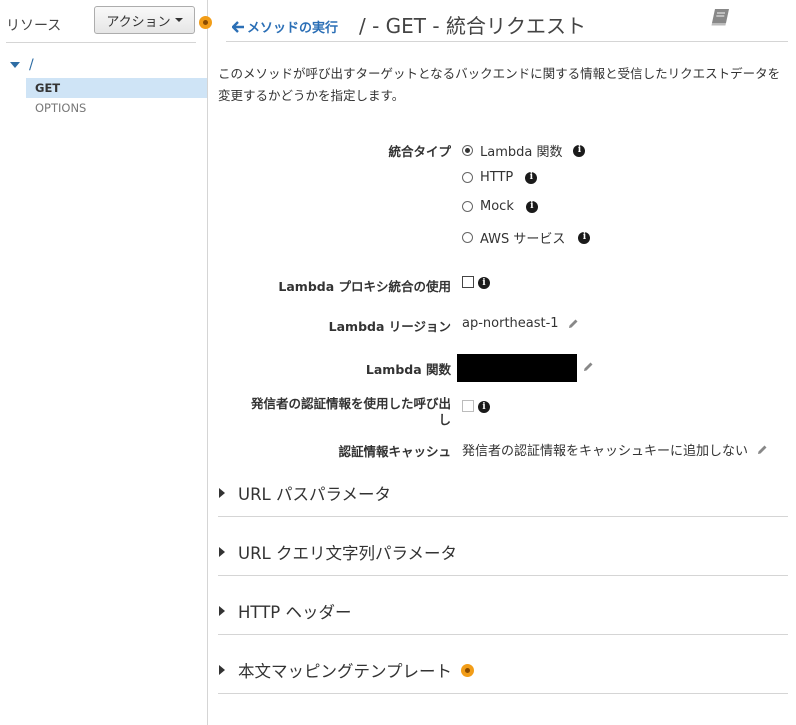  I want to click on lambda-region-label: Lambda リージョン, so click(389, 326).